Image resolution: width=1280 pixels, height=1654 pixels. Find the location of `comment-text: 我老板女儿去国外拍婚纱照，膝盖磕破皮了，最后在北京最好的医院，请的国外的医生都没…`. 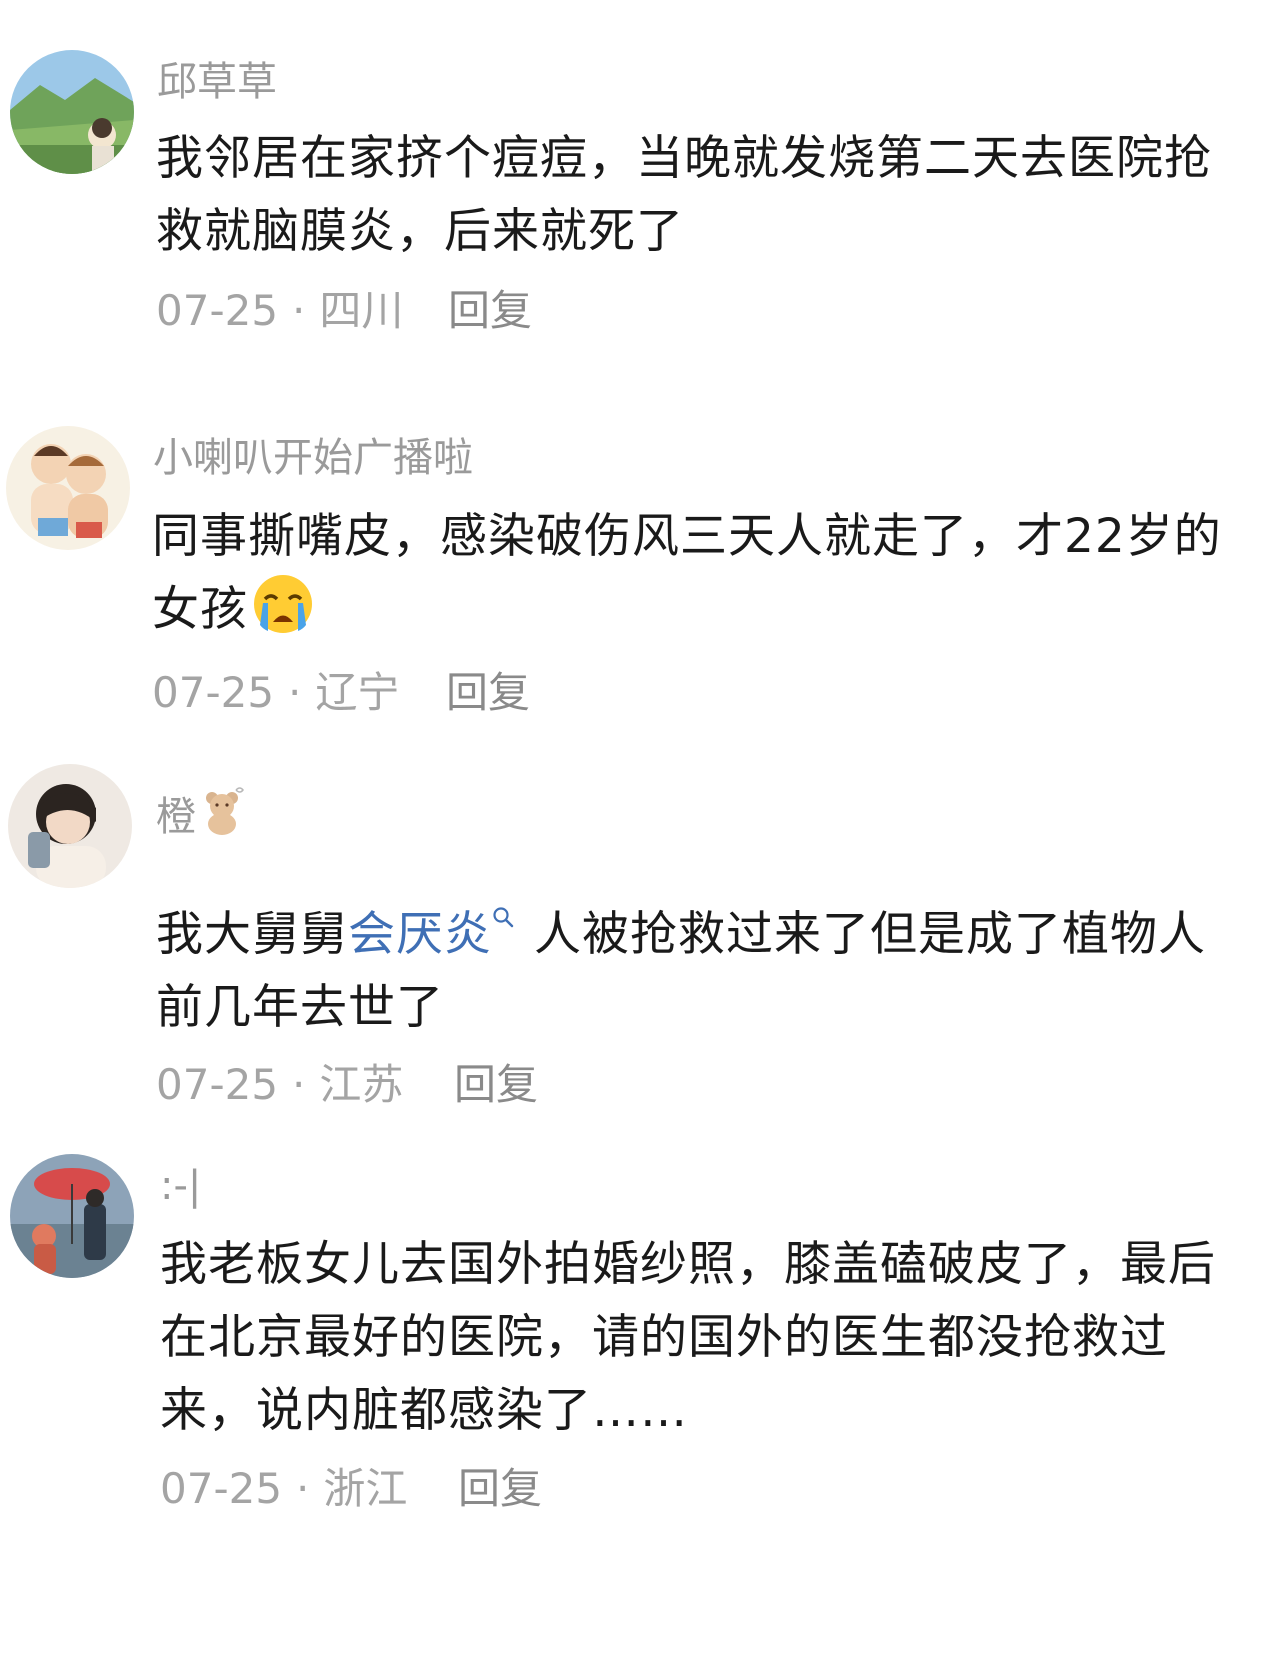

comment-text: 我老板女儿去国外拍婚纱照，膝盖磕破皮了，最后在北京最好的医院，请的国外的医生都没… is located at coordinates (688, 1337).